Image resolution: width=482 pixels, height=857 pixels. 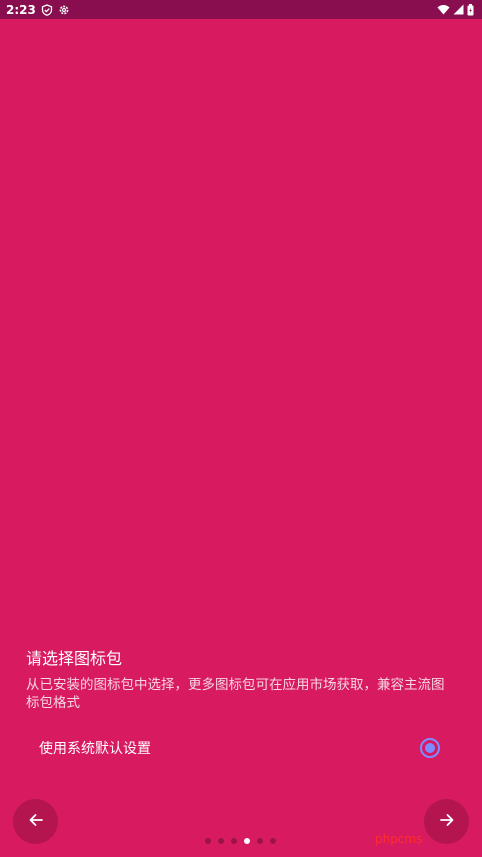 I want to click on watermark: phpcms, so click(x=399, y=839).